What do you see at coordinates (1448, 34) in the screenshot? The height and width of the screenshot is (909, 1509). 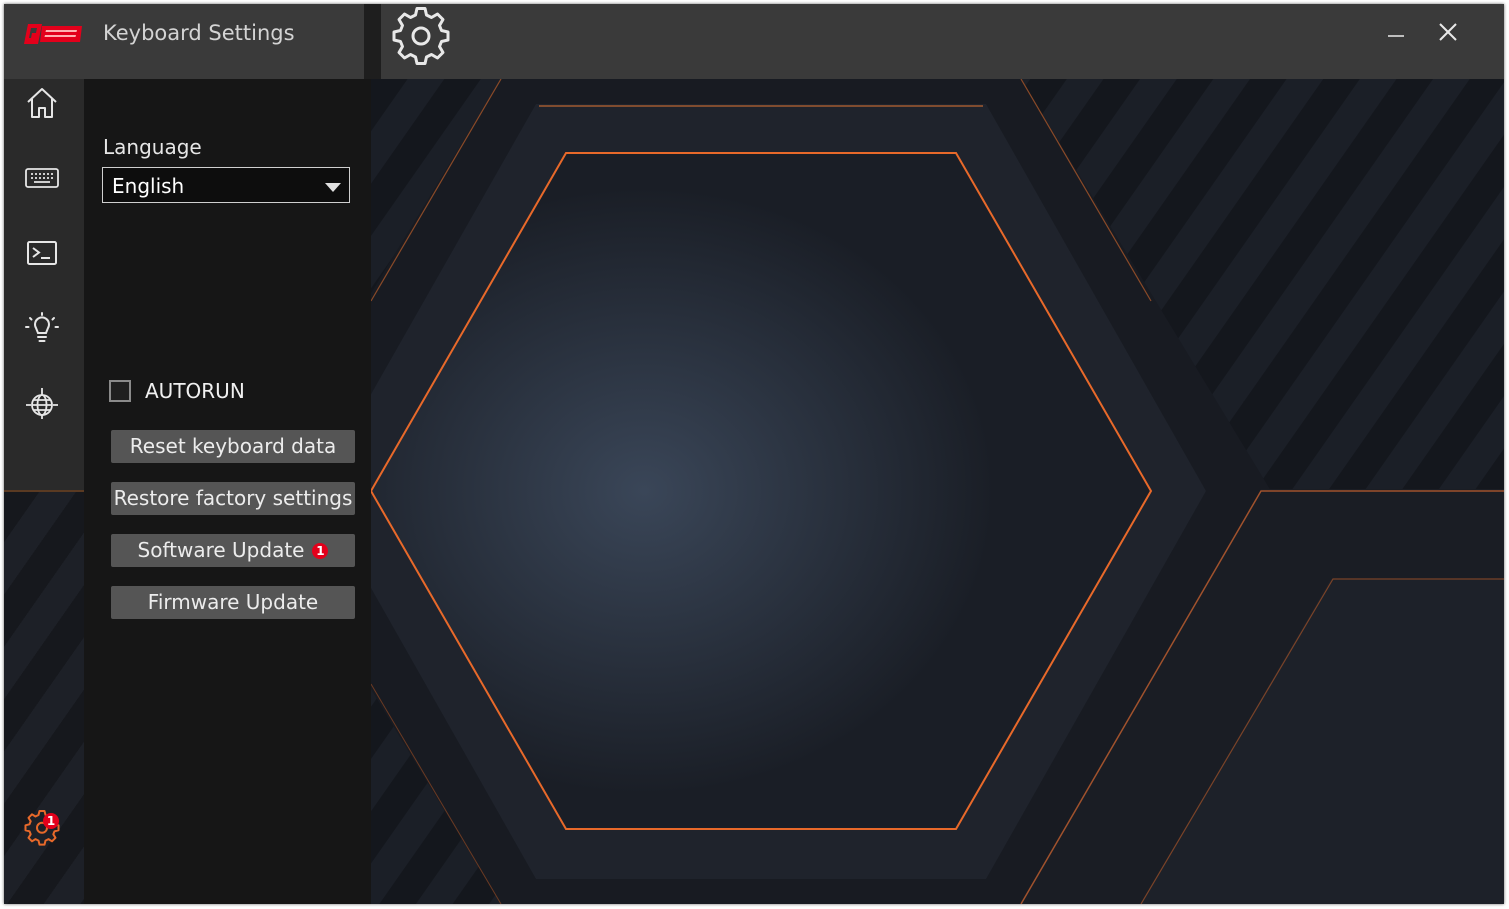 I see `close-button` at bounding box center [1448, 34].